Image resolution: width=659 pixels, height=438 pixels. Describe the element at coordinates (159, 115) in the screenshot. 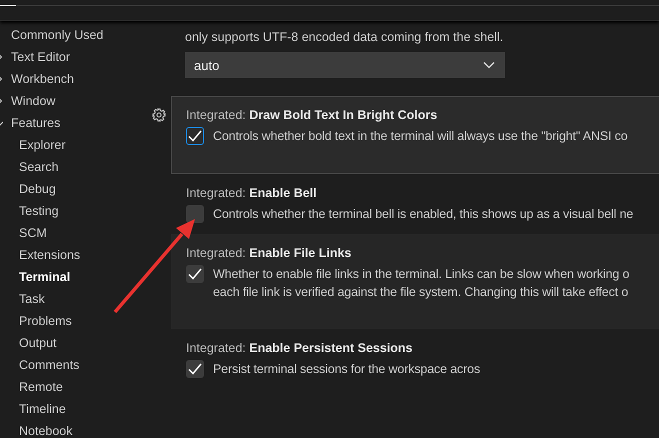

I see `gear-icon` at that location.